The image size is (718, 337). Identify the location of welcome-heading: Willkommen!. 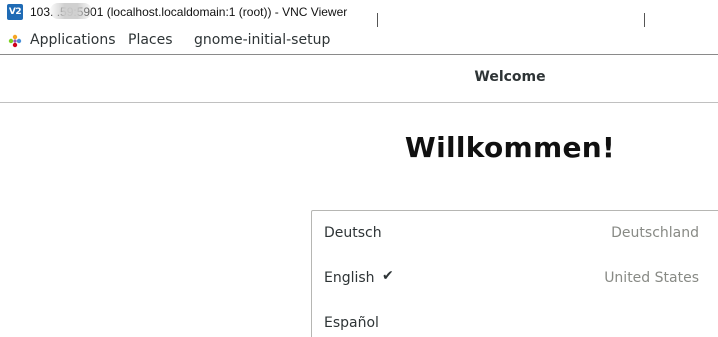
(510, 147).